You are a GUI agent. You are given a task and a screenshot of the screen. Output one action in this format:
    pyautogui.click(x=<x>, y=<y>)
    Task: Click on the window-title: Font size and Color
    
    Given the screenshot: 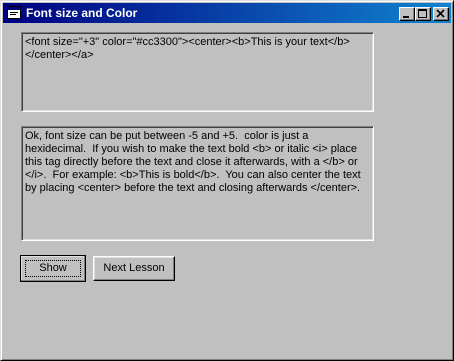 What is the action you would take?
    pyautogui.click(x=82, y=13)
    